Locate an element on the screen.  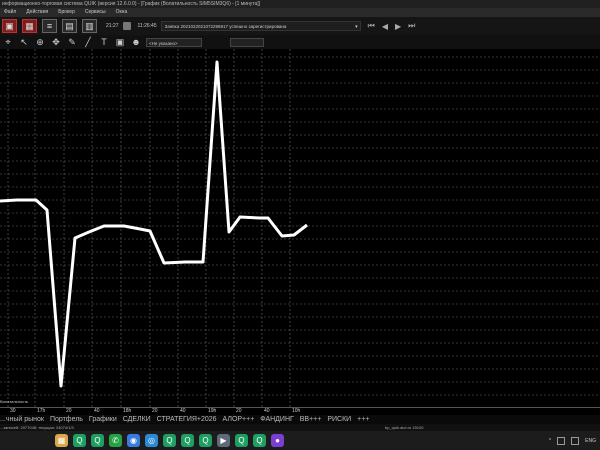
x-tick-label: 10h is located at coordinates (296, 411).